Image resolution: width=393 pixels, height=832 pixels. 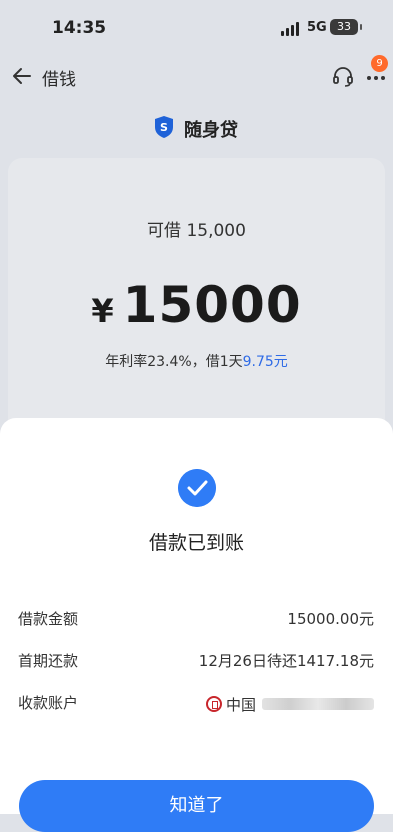 I want to click on detail-row-account: 收款账户 中国, so click(x=196, y=704).